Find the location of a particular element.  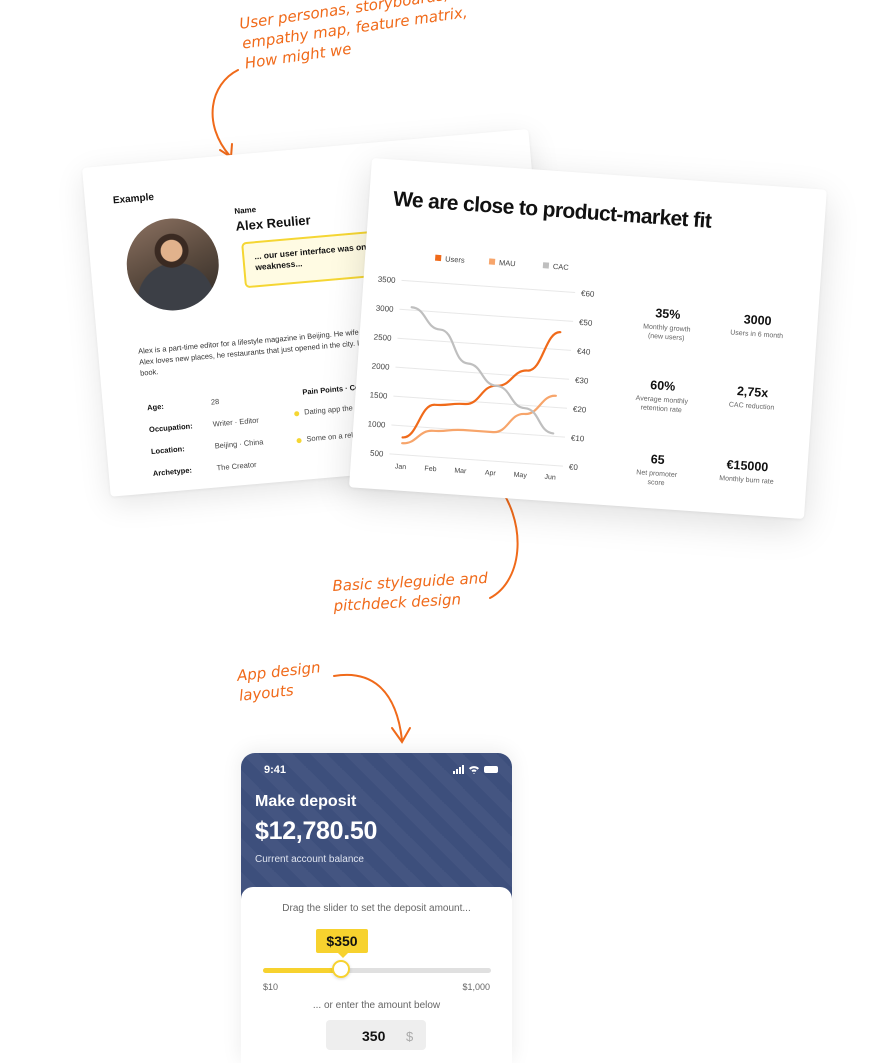

x-tick-label: Jun is located at coordinates (550, 478).